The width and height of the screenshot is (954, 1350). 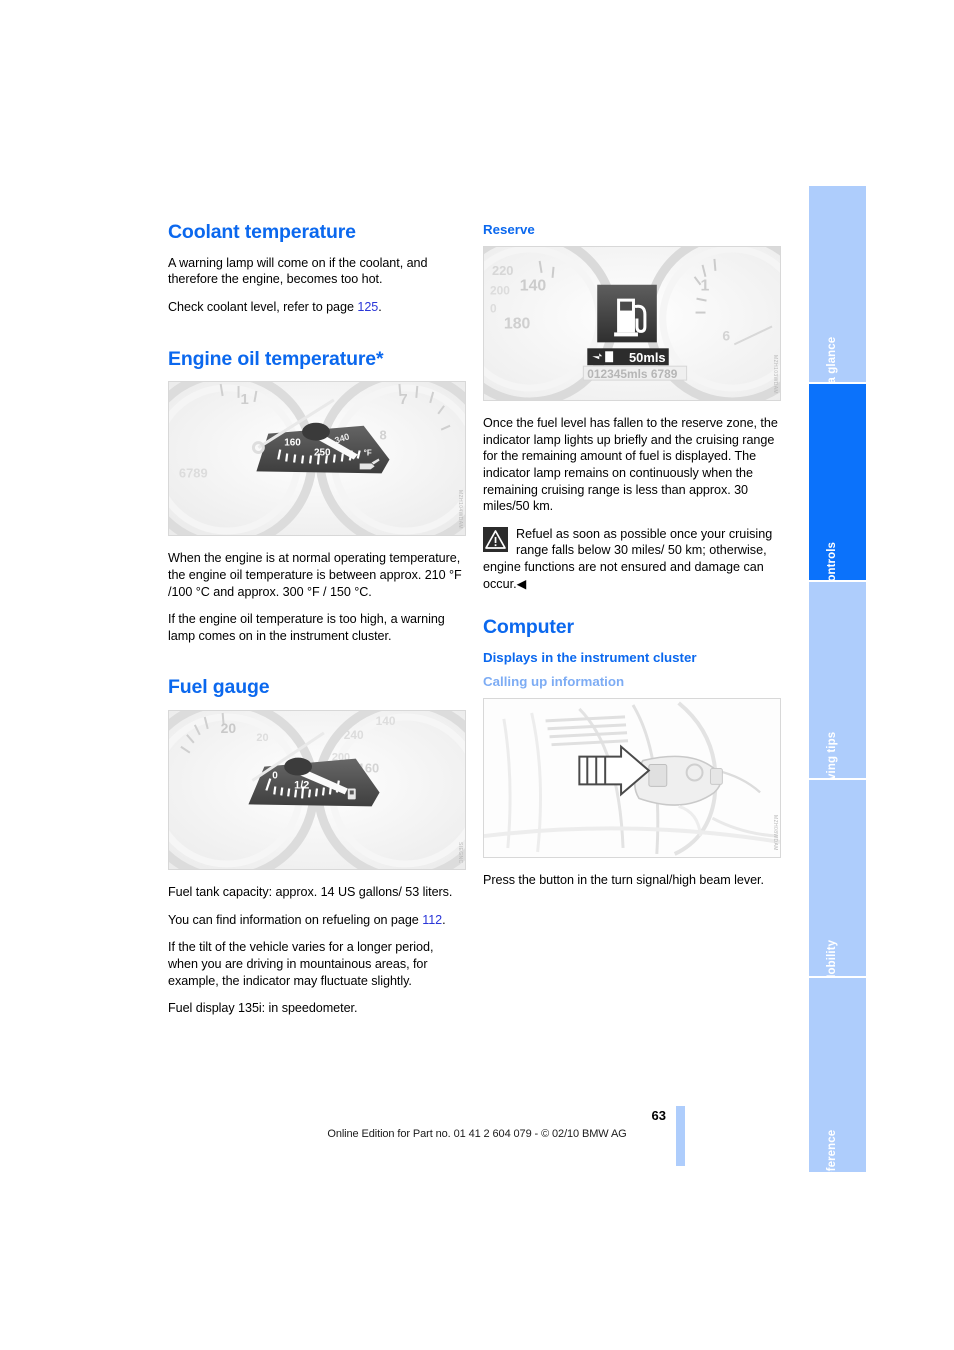 What do you see at coordinates (554, 682) in the screenshot?
I see `heading-calling-up-information: Calling up information` at bounding box center [554, 682].